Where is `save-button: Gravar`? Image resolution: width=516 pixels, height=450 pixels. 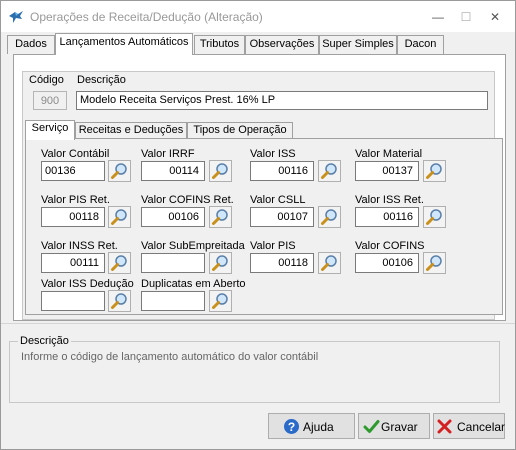 save-button: Gravar is located at coordinates (394, 426).